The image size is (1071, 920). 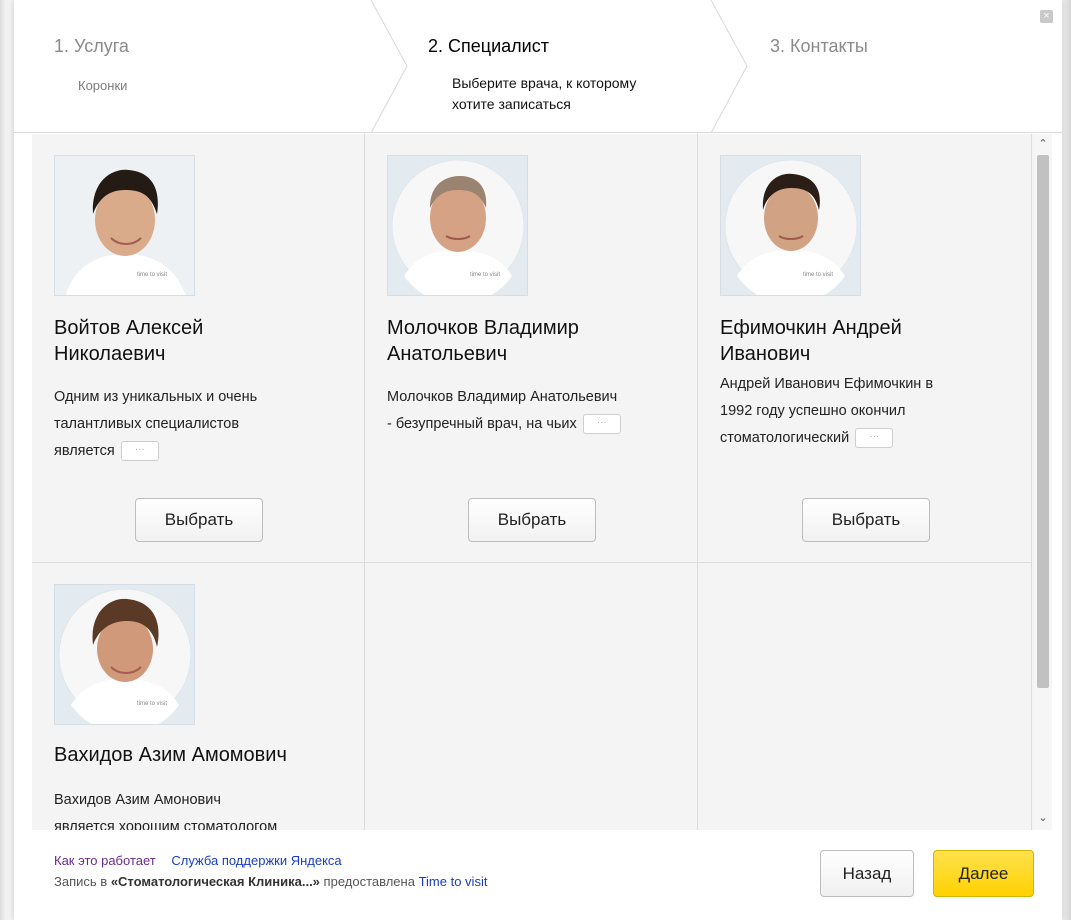 I want to click on doctor-desc-line: стоматологический, so click(x=785, y=438).